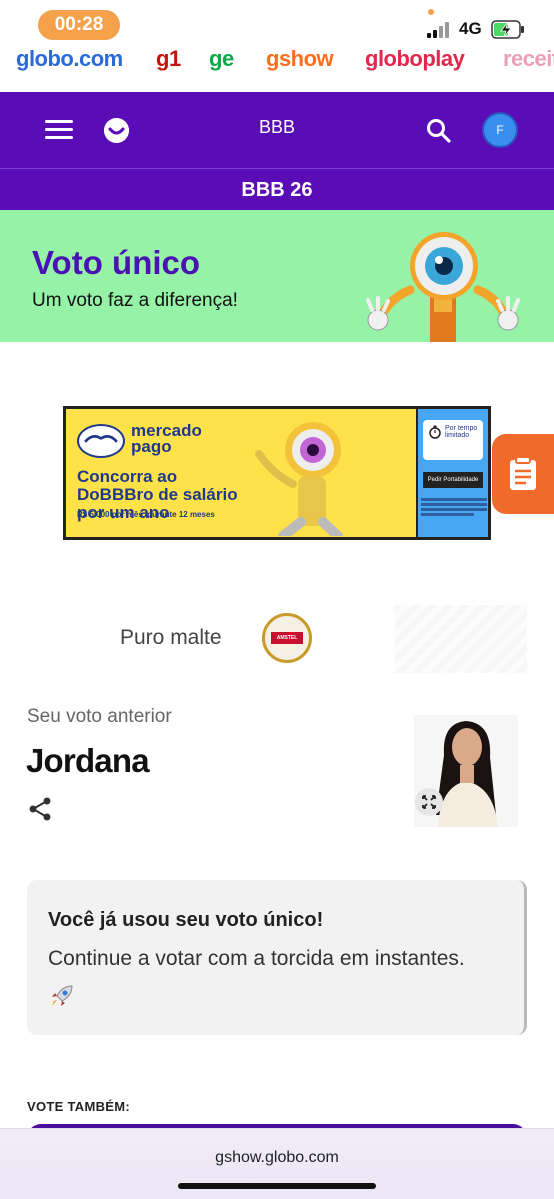 This screenshot has width=554, height=1199. What do you see at coordinates (99, 716) in the screenshot?
I see `previous-vote-label: Seu voto anterior` at bounding box center [99, 716].